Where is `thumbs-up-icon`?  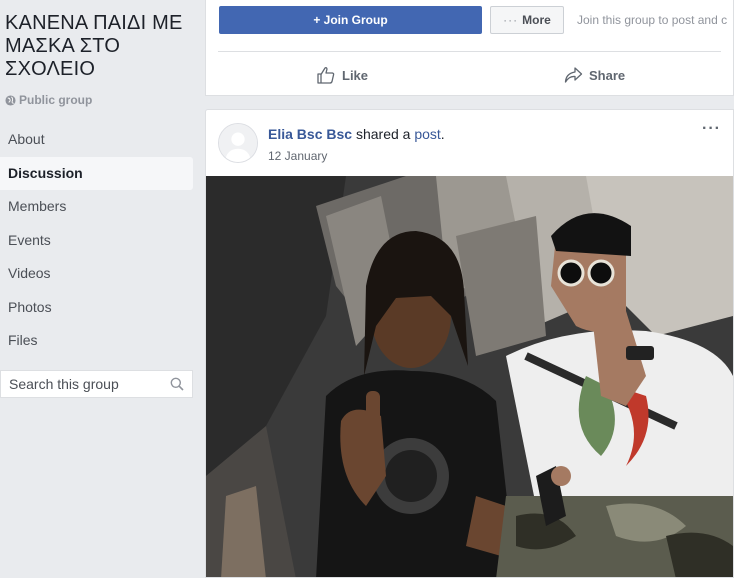
thumbs-up-icon is located at coordinates (326, 75).